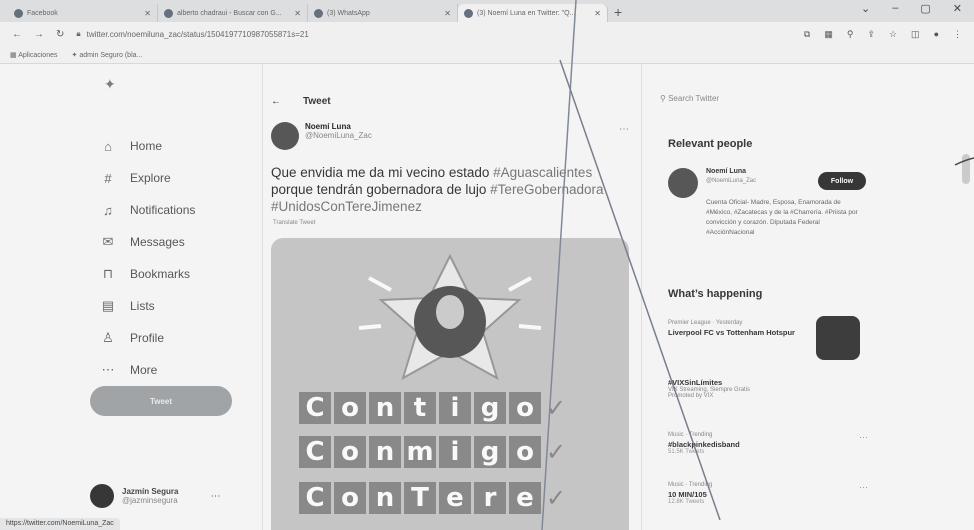  I want to click on home-icon: ⌂, so click(108, 146).